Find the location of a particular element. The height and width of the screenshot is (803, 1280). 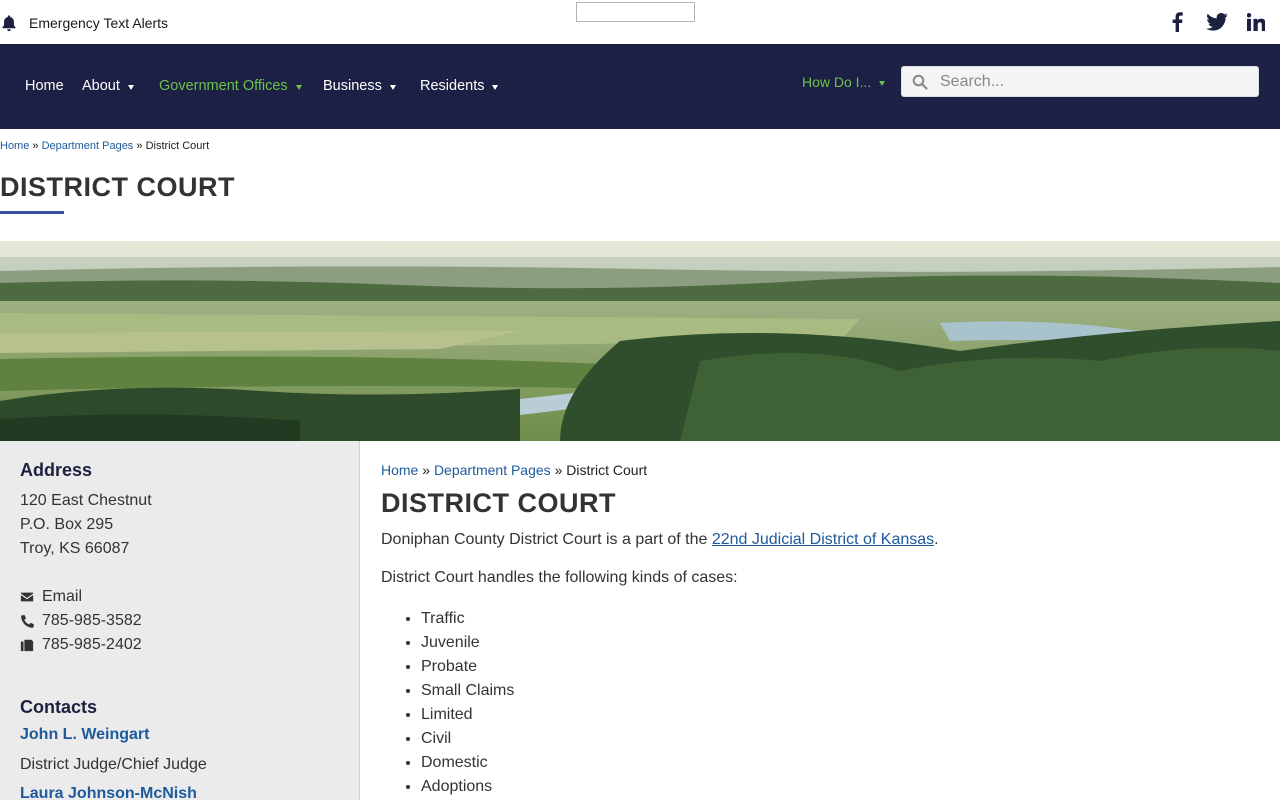

list-item: Domestic is located at coordinates (467, 763).